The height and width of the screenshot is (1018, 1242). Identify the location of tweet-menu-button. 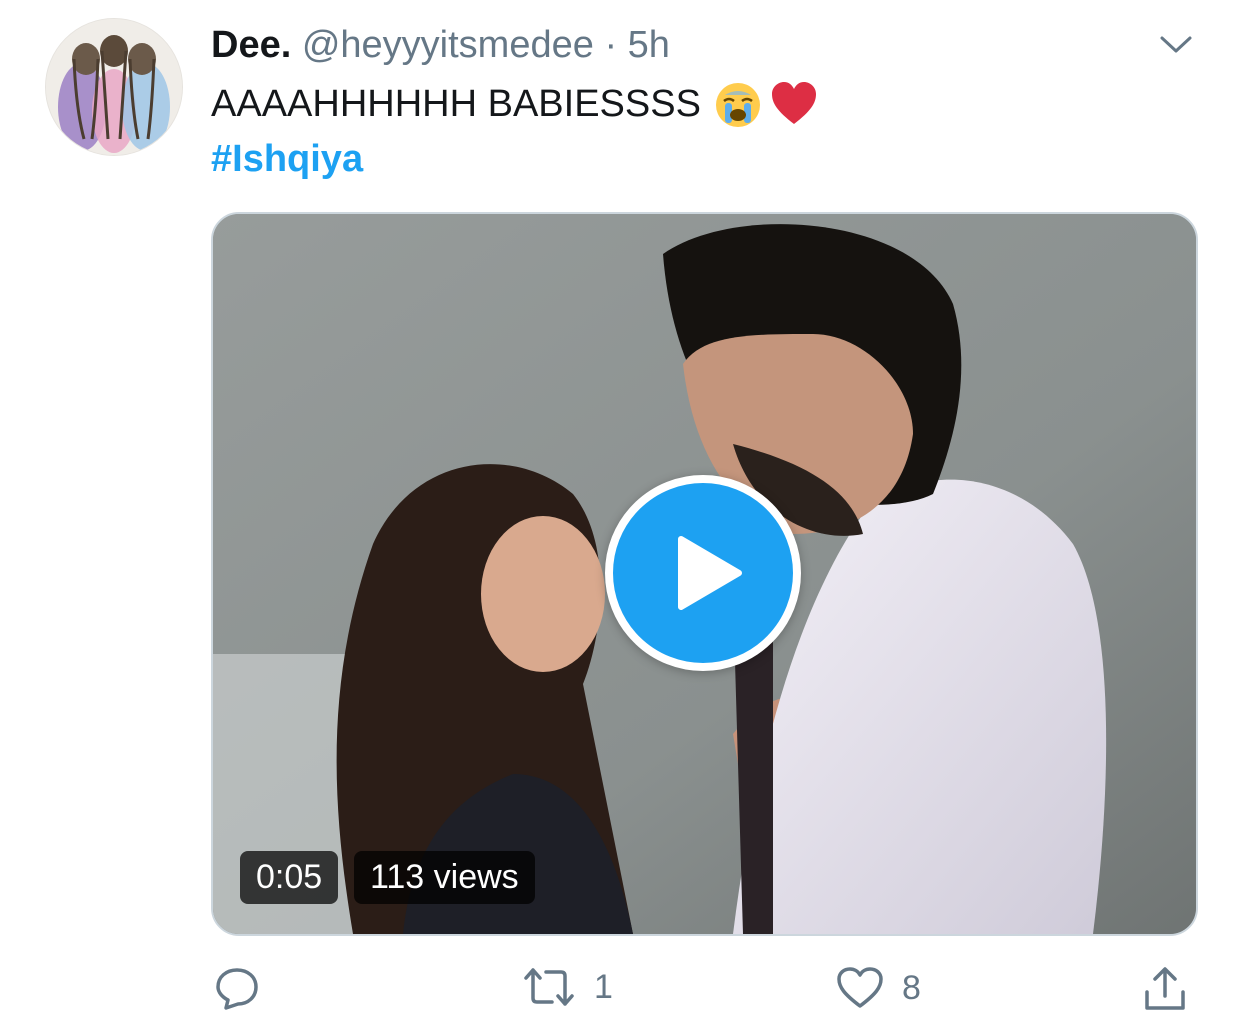
(1176, 45).